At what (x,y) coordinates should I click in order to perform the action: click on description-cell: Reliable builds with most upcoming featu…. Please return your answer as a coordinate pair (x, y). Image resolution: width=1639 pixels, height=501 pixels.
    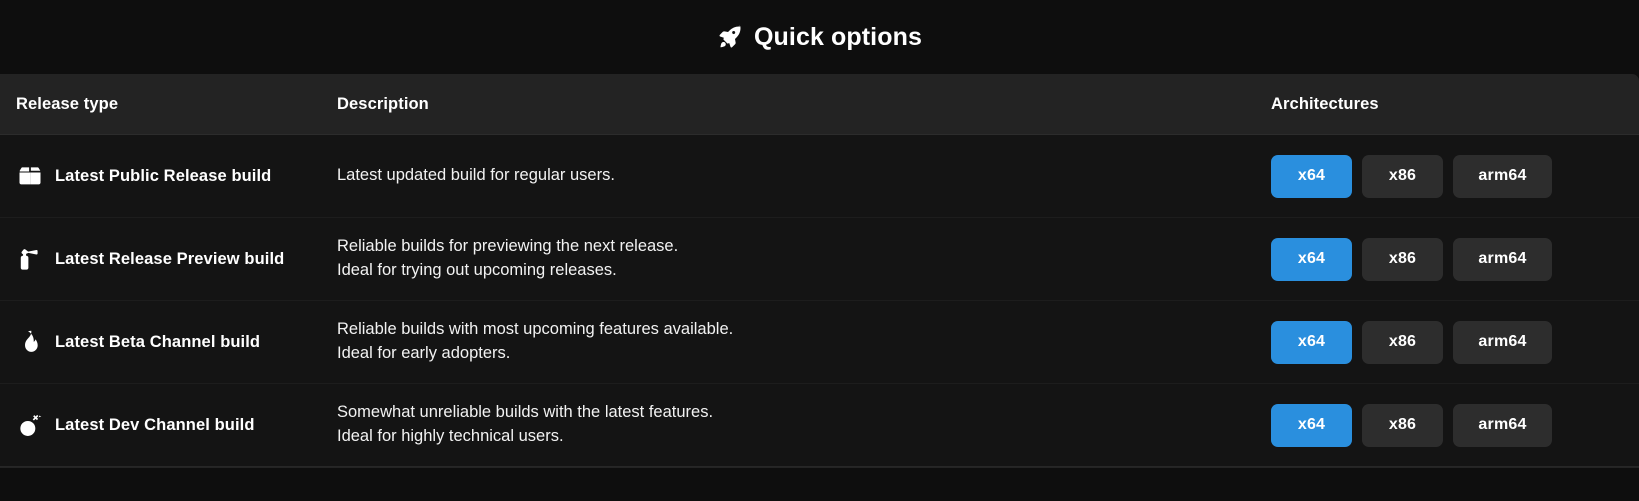
    Looking at the image, I should click on (795, 342).